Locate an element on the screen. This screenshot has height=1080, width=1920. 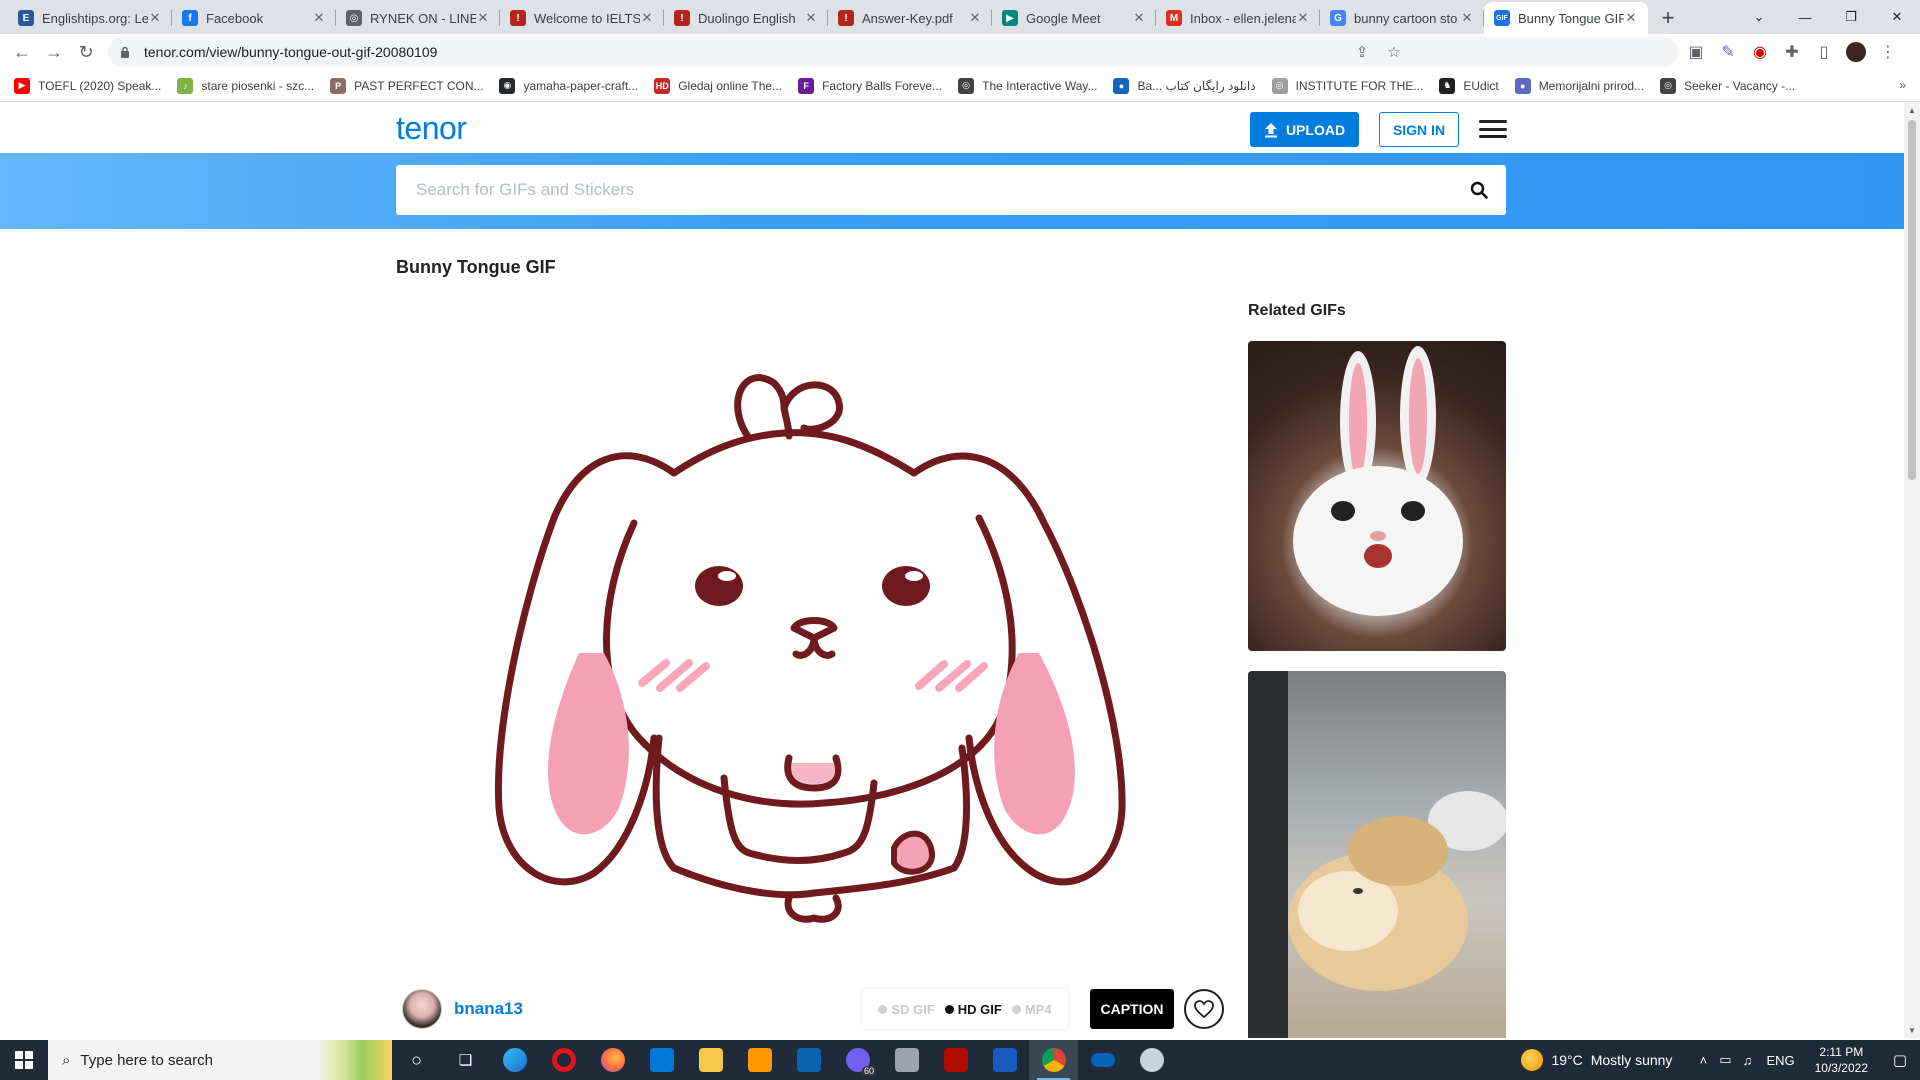
related-gif-snowball-rabbit is located at coordinates (1377, 496).